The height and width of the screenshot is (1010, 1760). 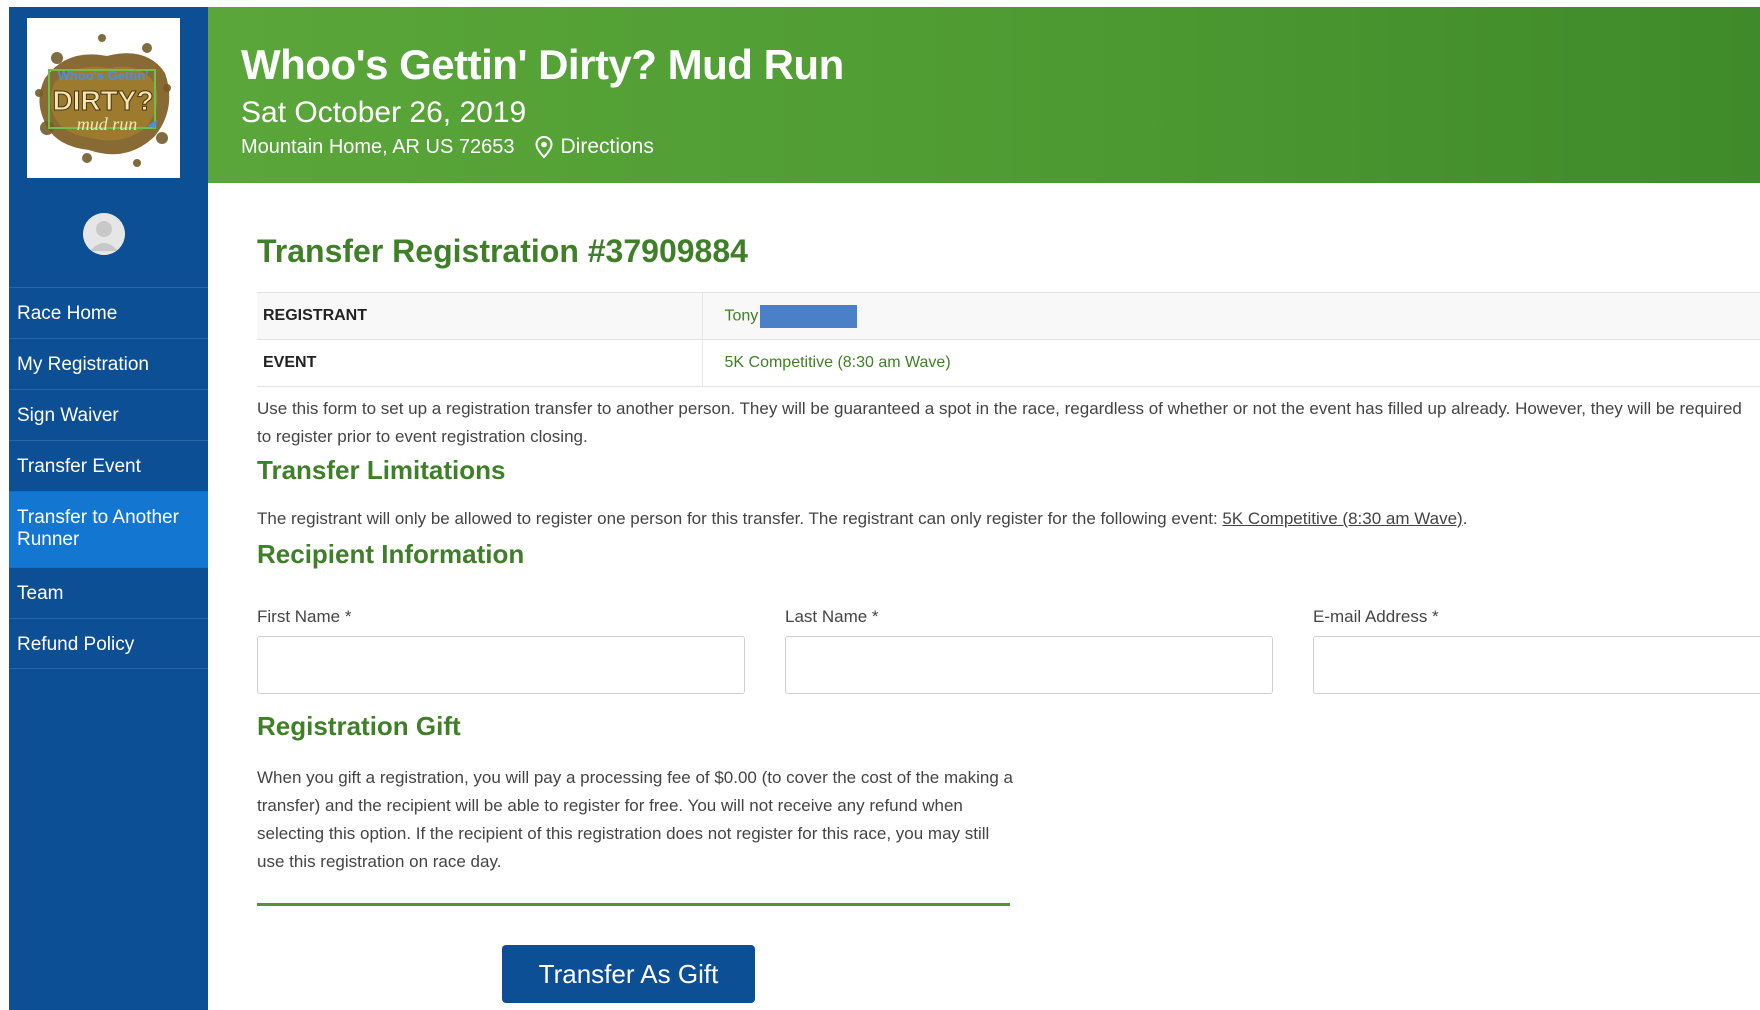 What do you see at coordinates (633, 904) in the screenshot?
I see `gift-divider` at bounding box center [633, 904].